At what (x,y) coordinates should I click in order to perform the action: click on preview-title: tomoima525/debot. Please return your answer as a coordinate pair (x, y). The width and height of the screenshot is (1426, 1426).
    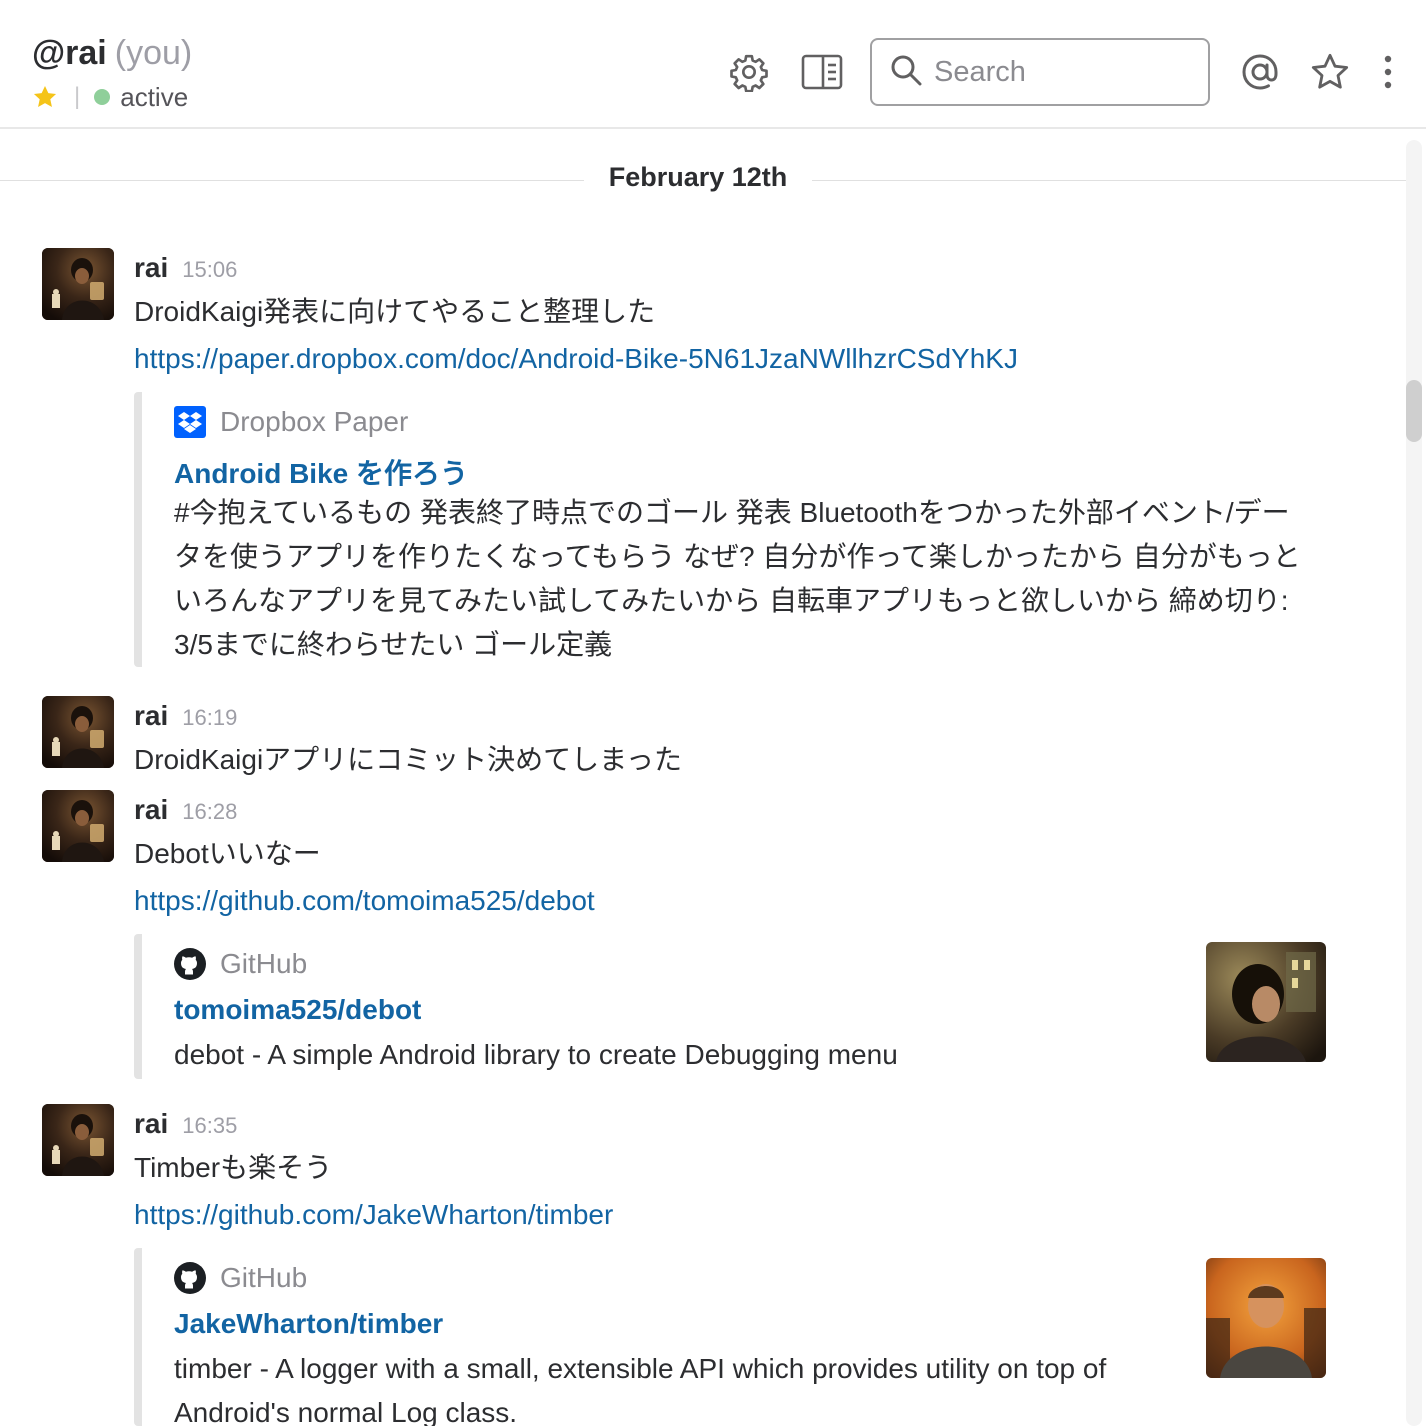
    Looking at the image, I should click on (297, 1010).